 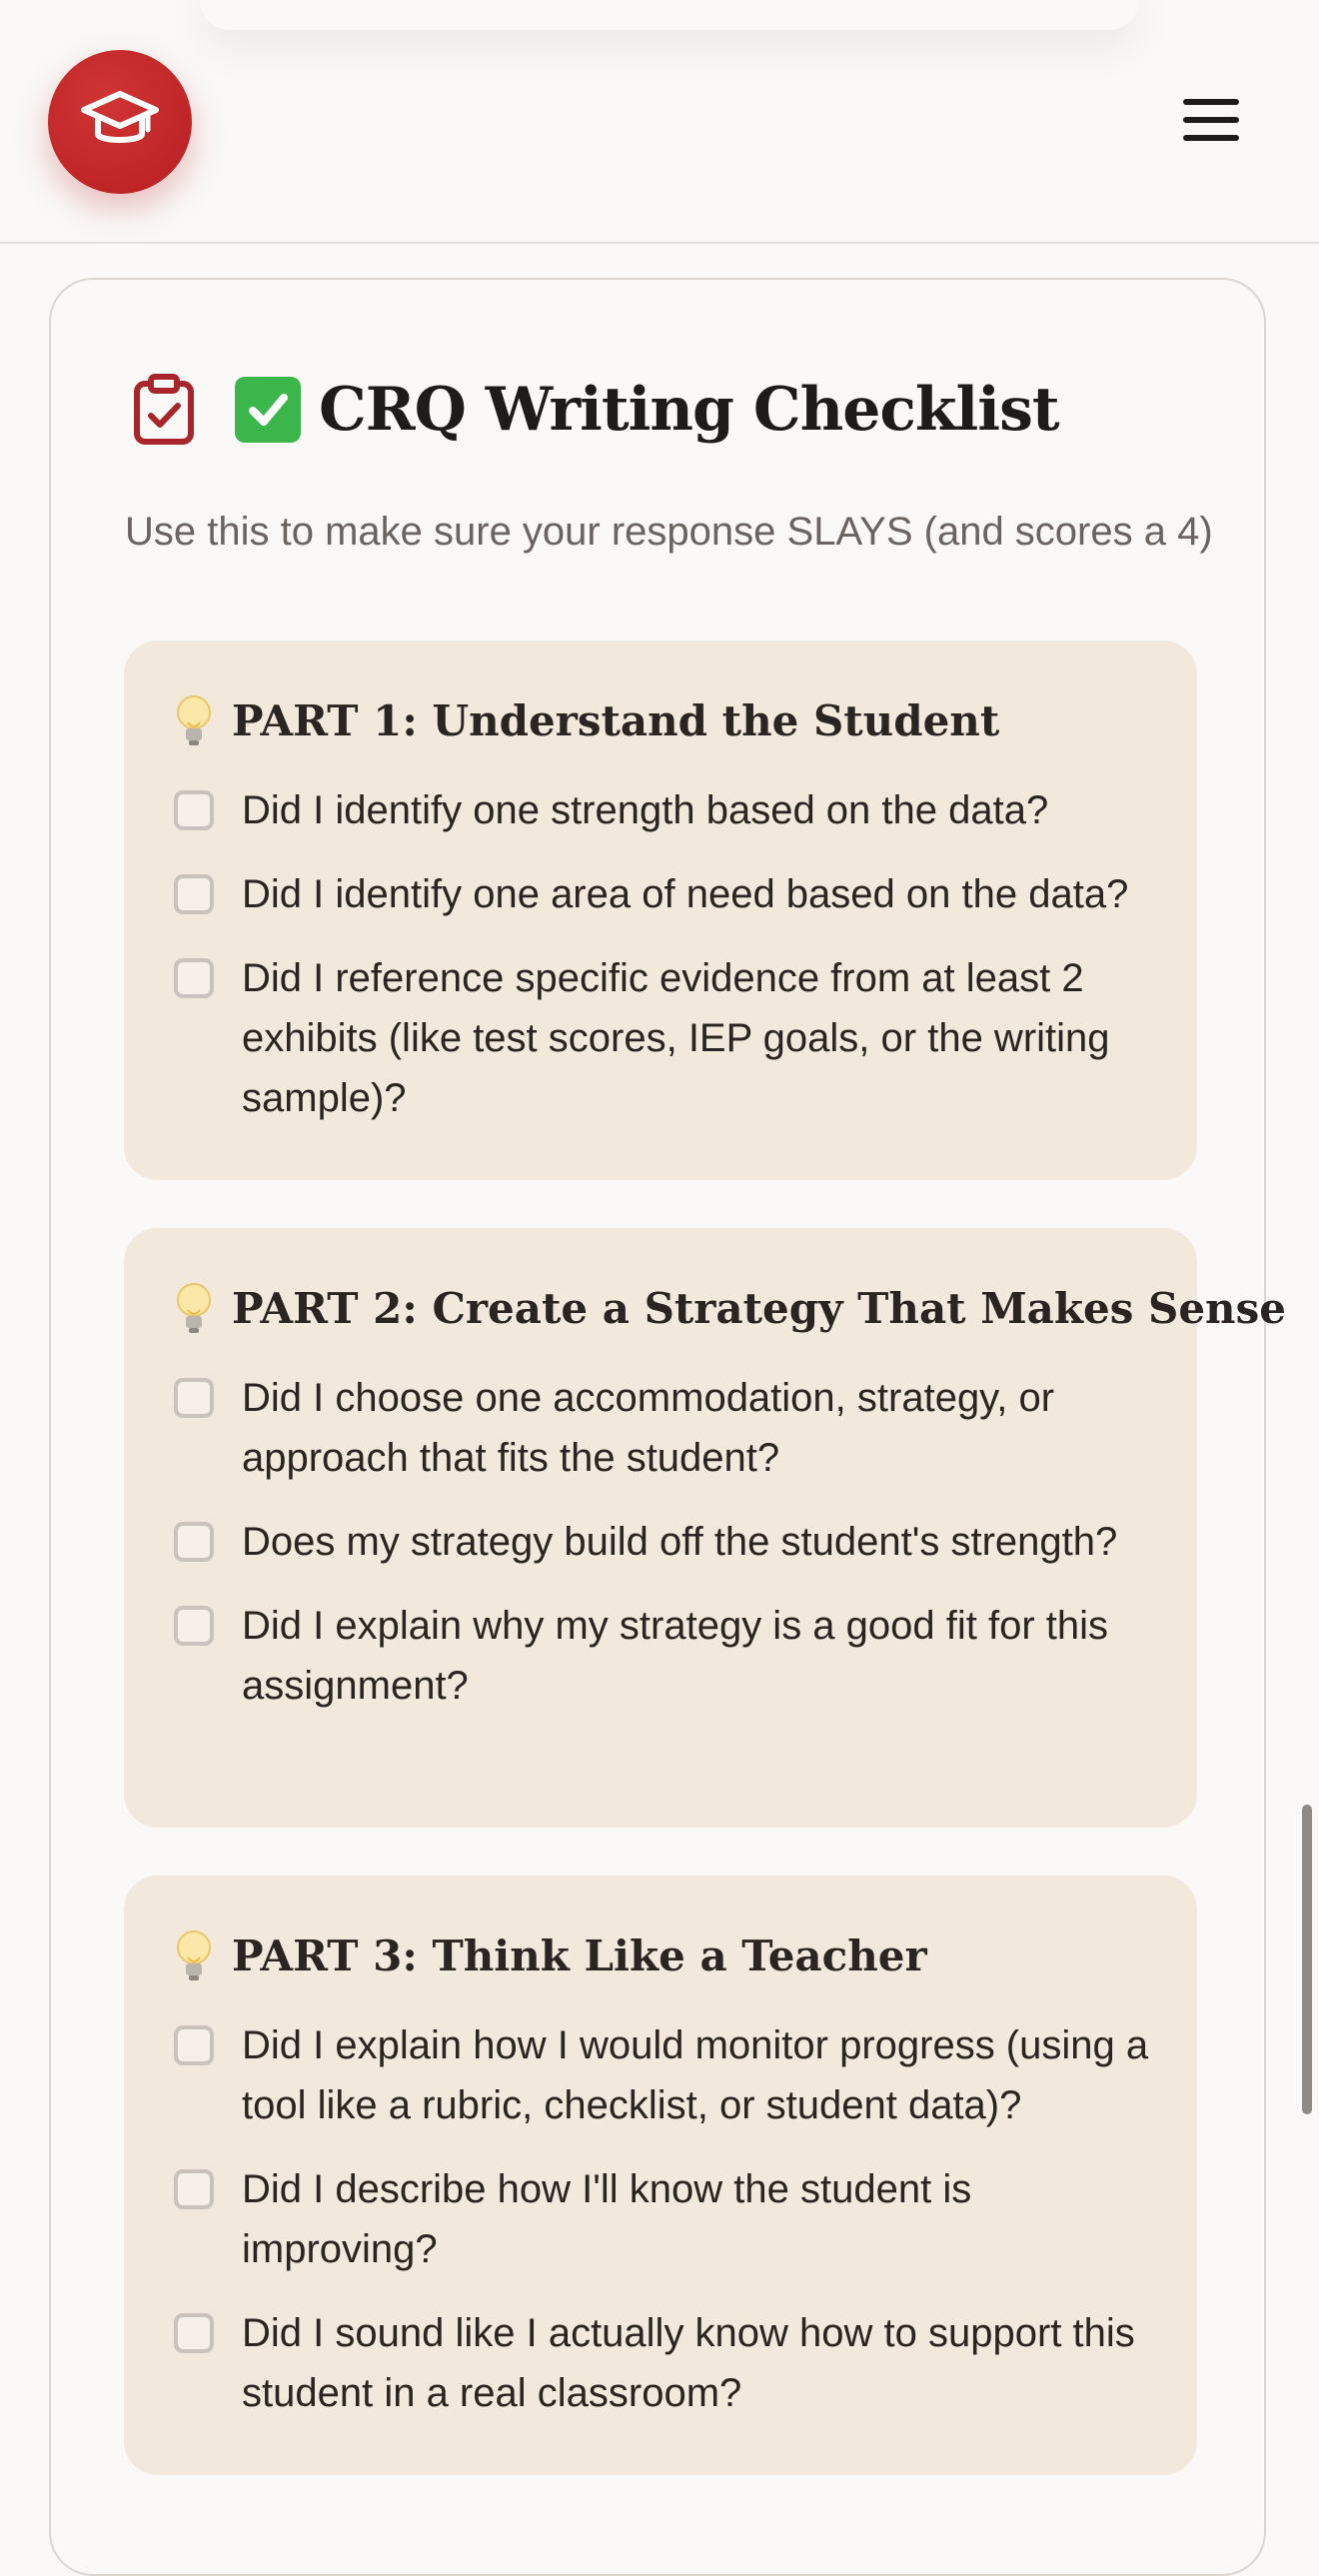 I want to click on card-header: CRQ Writing Checklist, so click(x=596, y=410).